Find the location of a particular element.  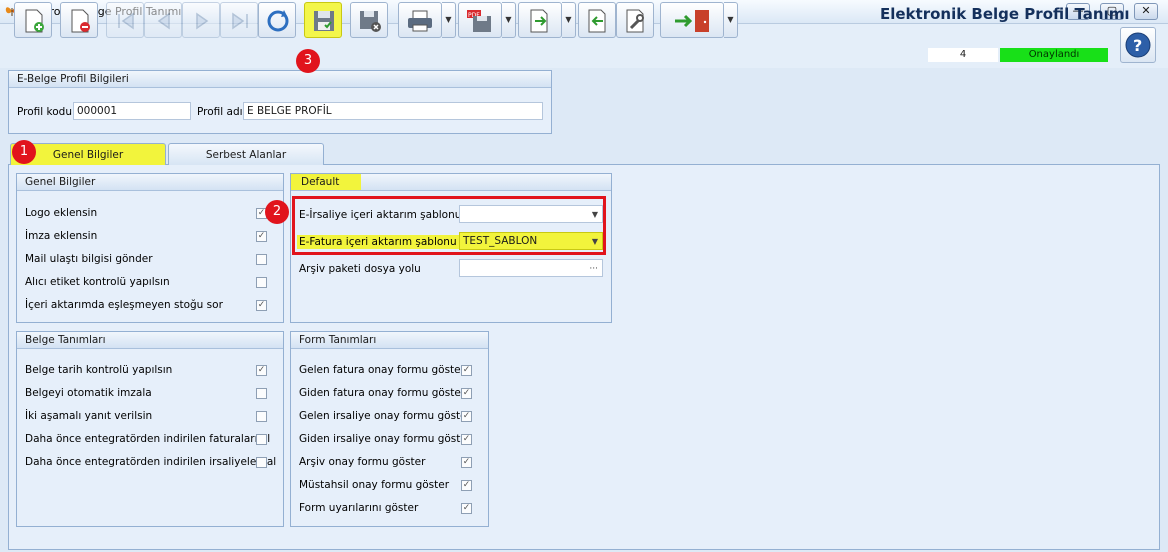

help-icon: ? is located at coordinates (1138, 45).